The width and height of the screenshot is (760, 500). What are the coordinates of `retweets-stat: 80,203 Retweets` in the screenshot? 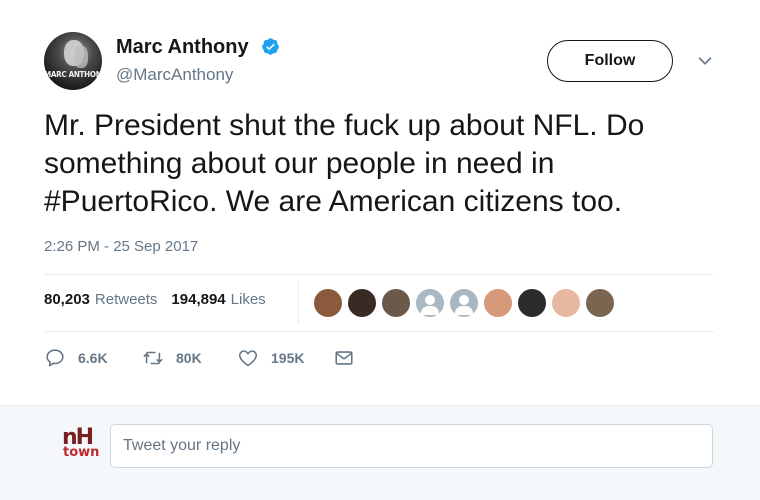 It's located at (100, 299).